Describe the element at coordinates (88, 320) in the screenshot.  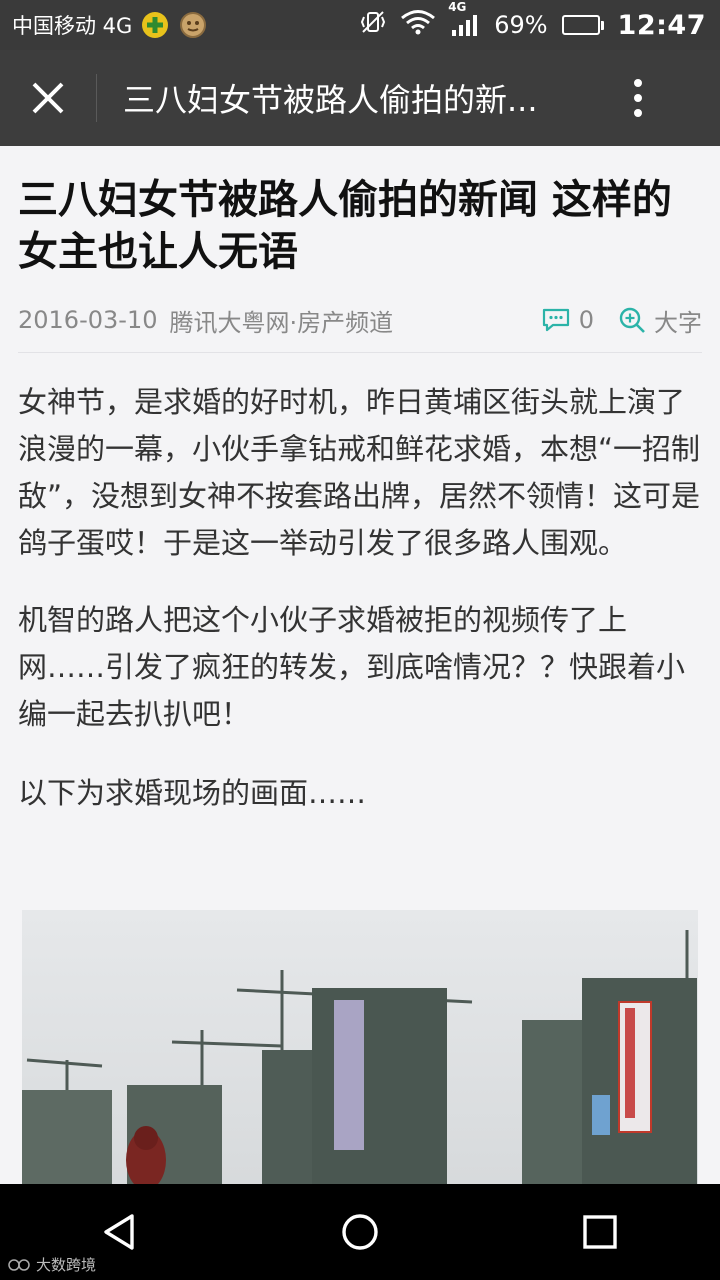
I see `article-date: 2016-03-10` at that location.